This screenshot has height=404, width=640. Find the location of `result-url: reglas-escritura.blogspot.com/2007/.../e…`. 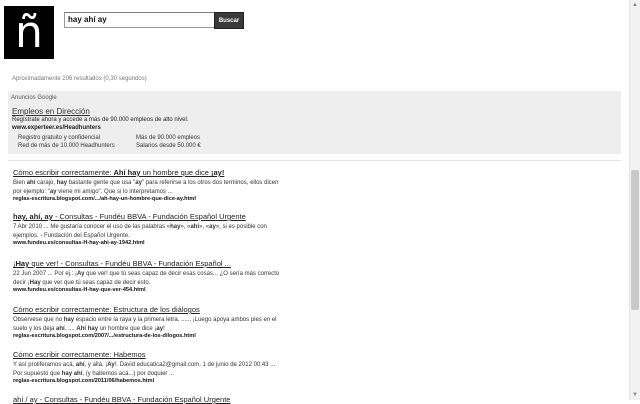

result-url: reglas-escritura.blogspot.com/2007/.../e… is located at coordinates (148, 336).